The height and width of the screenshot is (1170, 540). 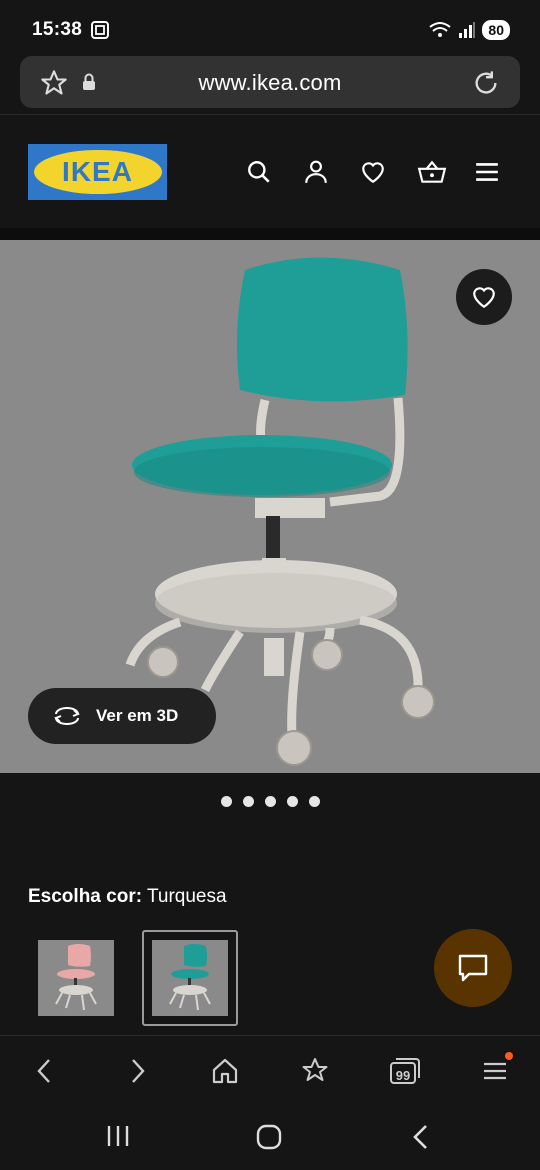 What do you see at coordinates (100, 30) in the screenshot?
I see `screenshot-icon` at bounding box center [100, 30].